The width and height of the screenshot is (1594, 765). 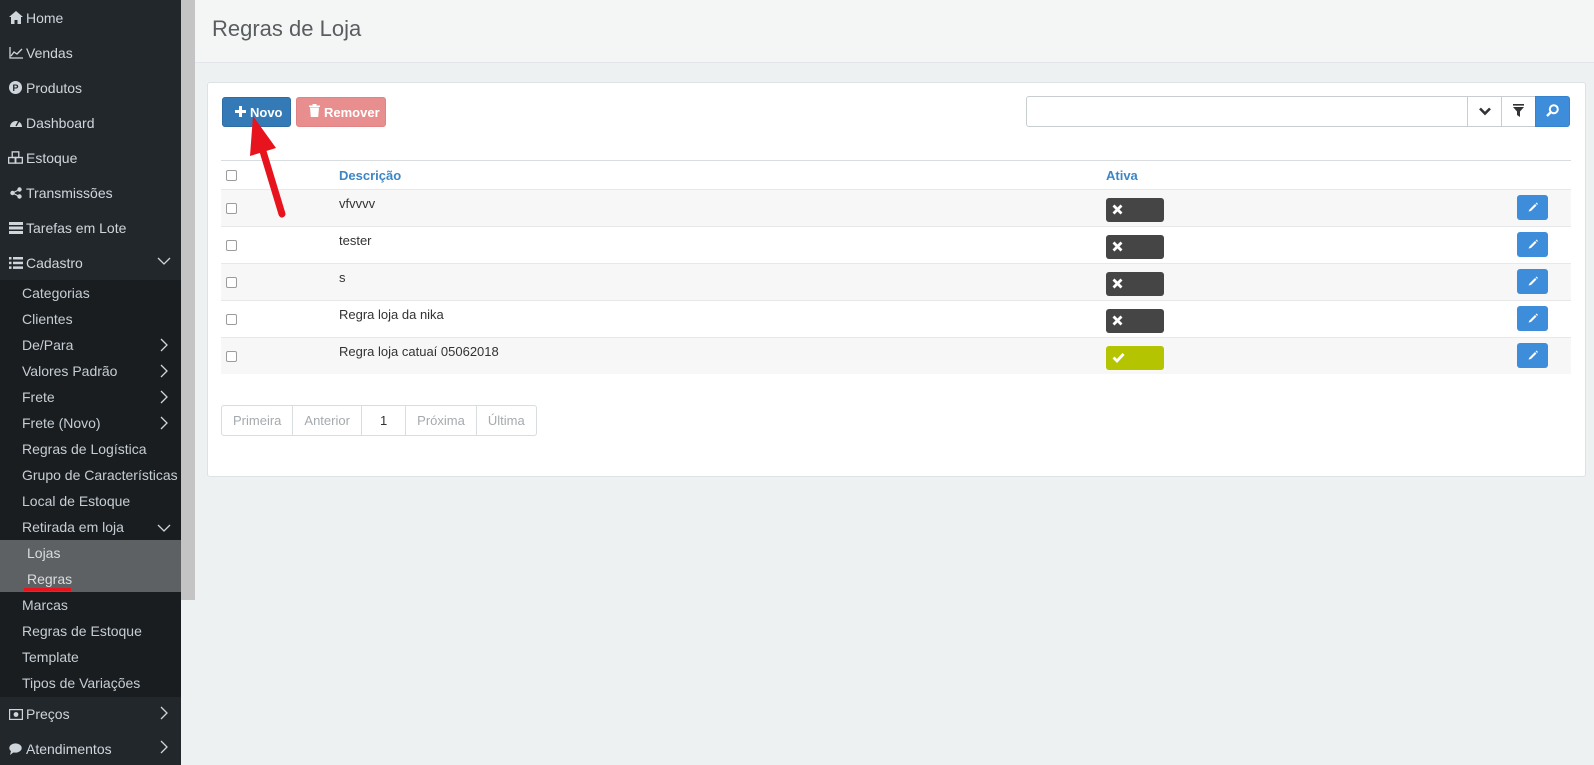 What do you see at coordinates (100, 475) in the screenshot?
I see `sidebar-item-label: Grupo de Características` at bounding box center [100, 475].